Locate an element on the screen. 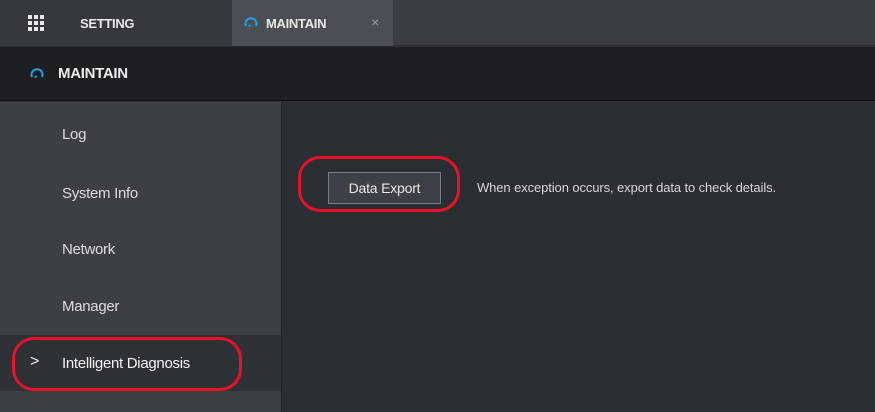 This screenshot has width=875, height=412. tab-maintain: MAINTAIN × is located at coordinates (312, 23).